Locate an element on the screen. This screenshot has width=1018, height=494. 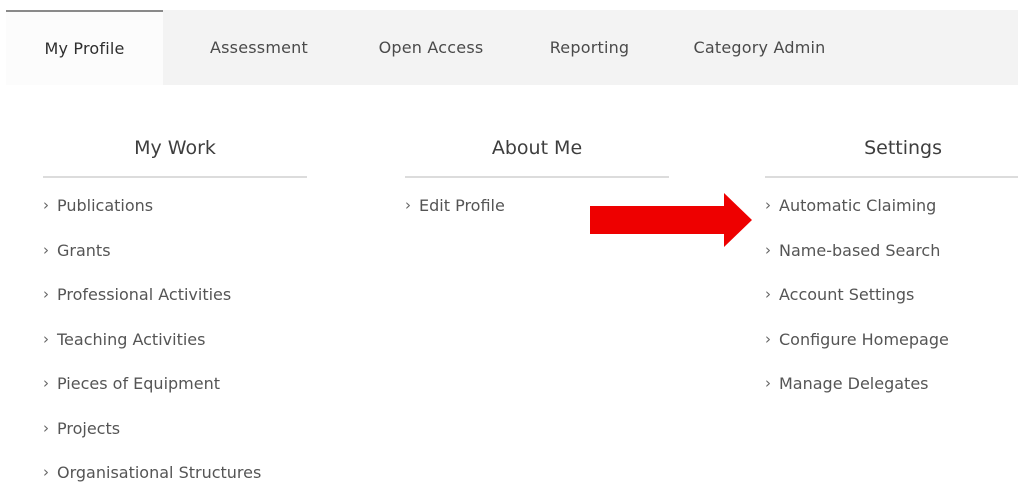
link-label: Projects is located at coordinates (89, 428).